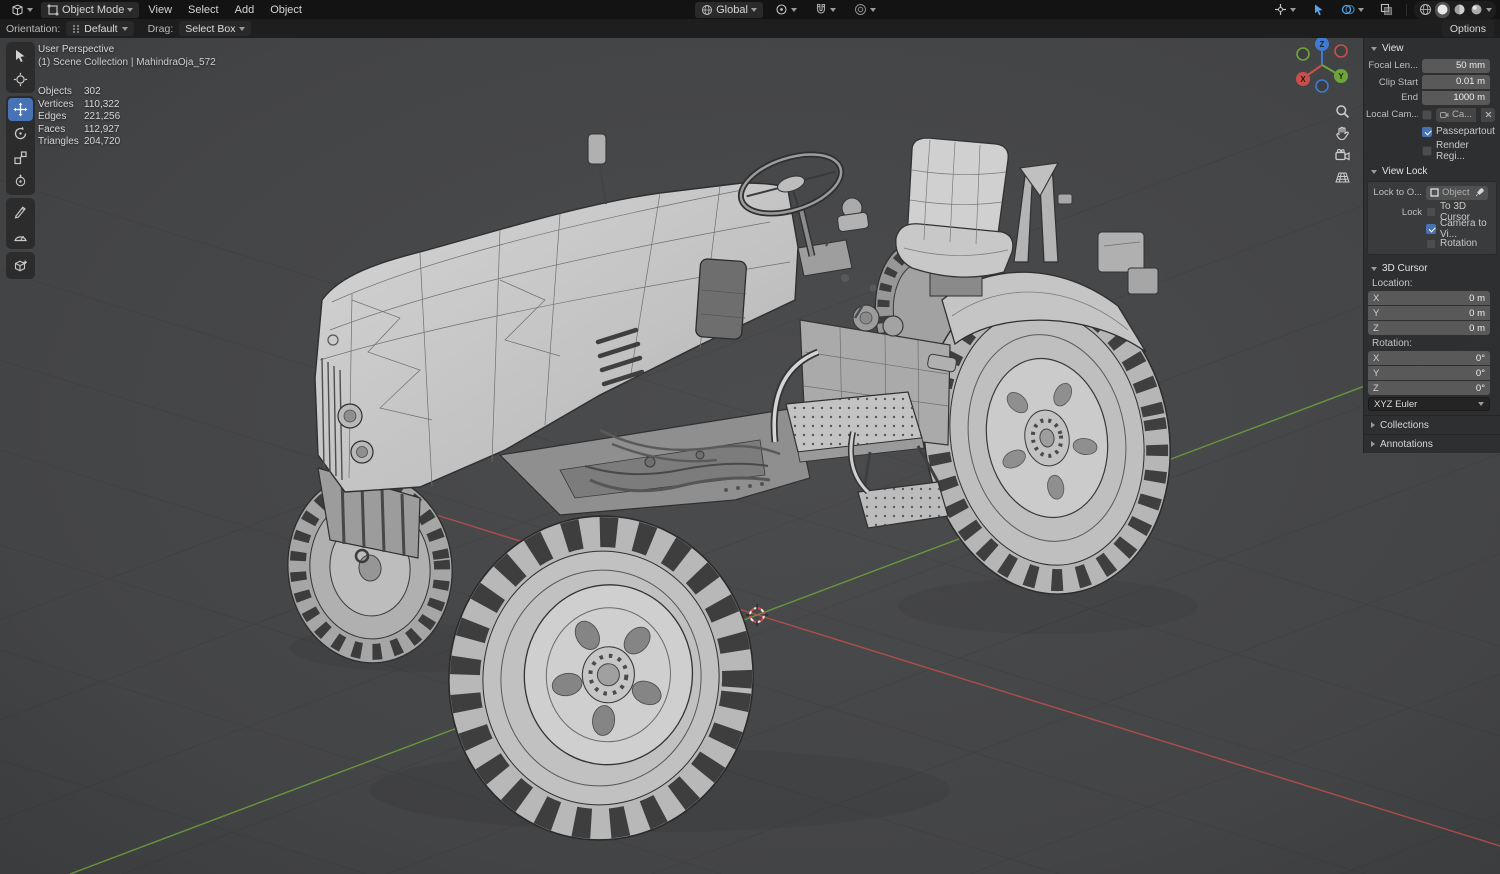 Image resolution: width=1500 pixels, height=874 pixels. I want to click on hand-icon, so click(1342, 133).